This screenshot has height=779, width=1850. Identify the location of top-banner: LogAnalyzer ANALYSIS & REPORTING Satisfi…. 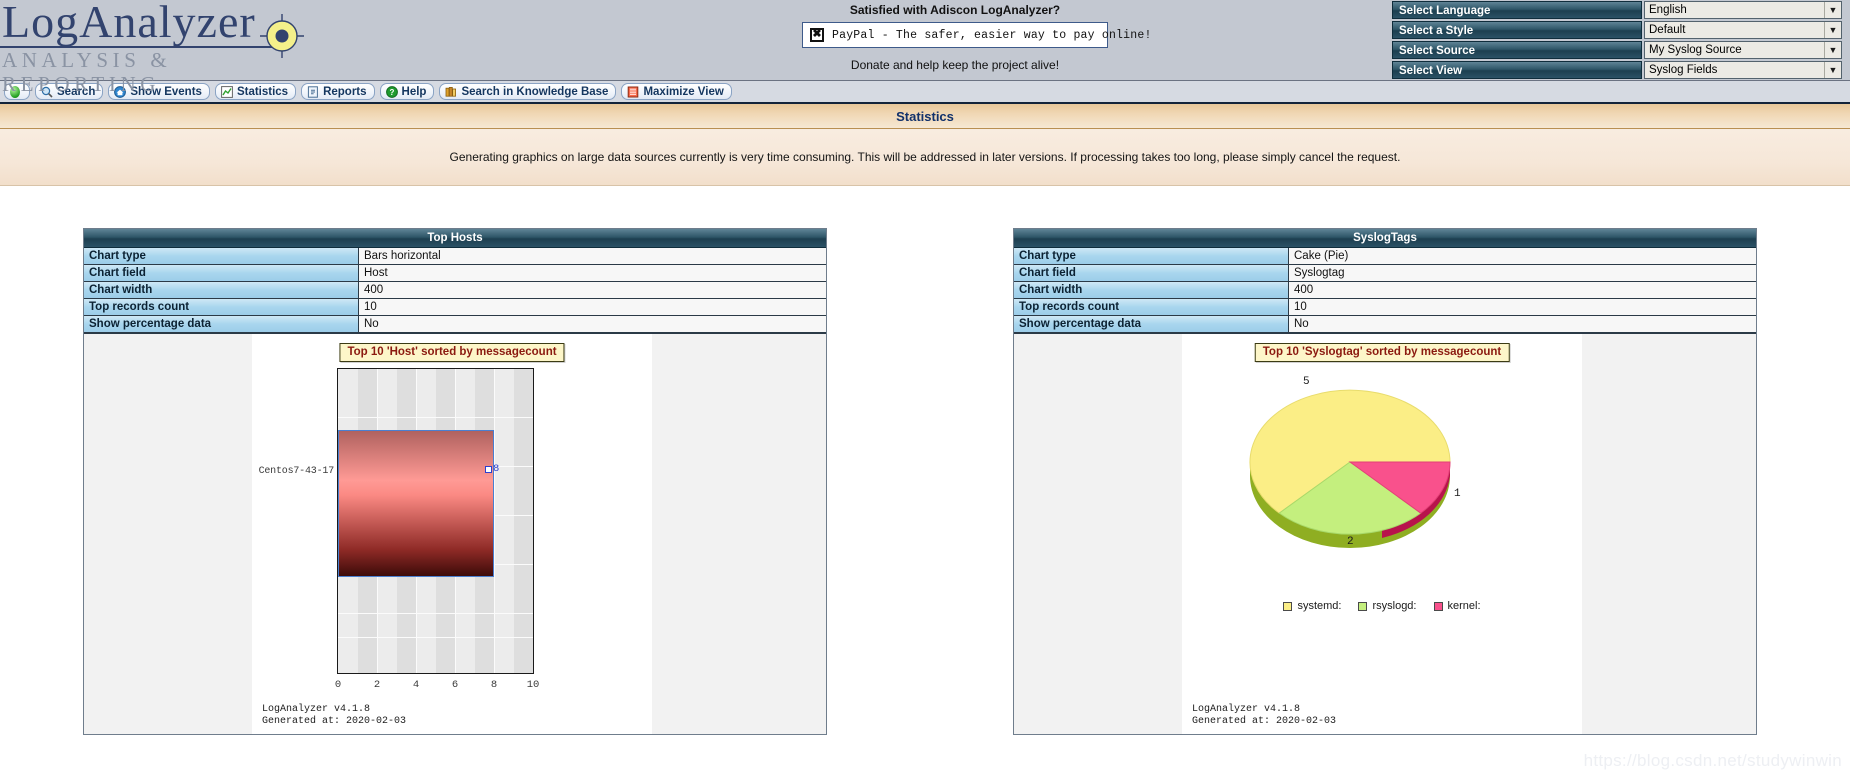
(925, 48).